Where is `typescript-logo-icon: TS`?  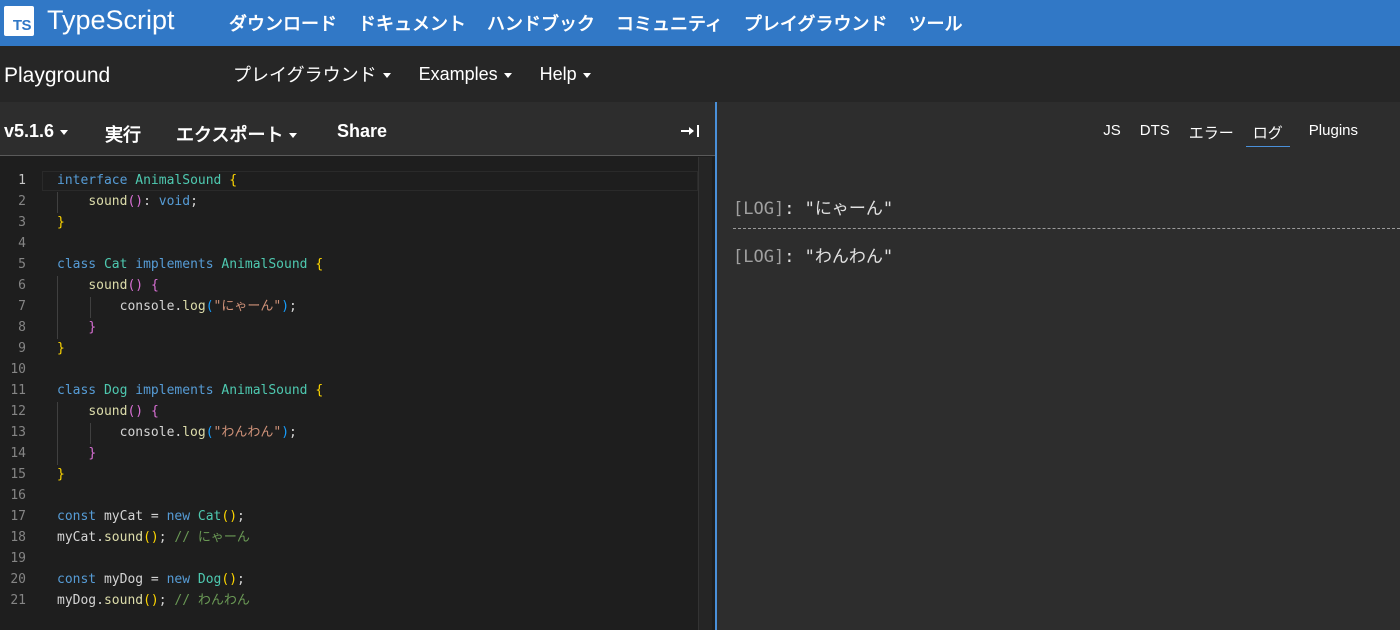 typescript-logo-icon: TS is located at coordinates (19, 21).